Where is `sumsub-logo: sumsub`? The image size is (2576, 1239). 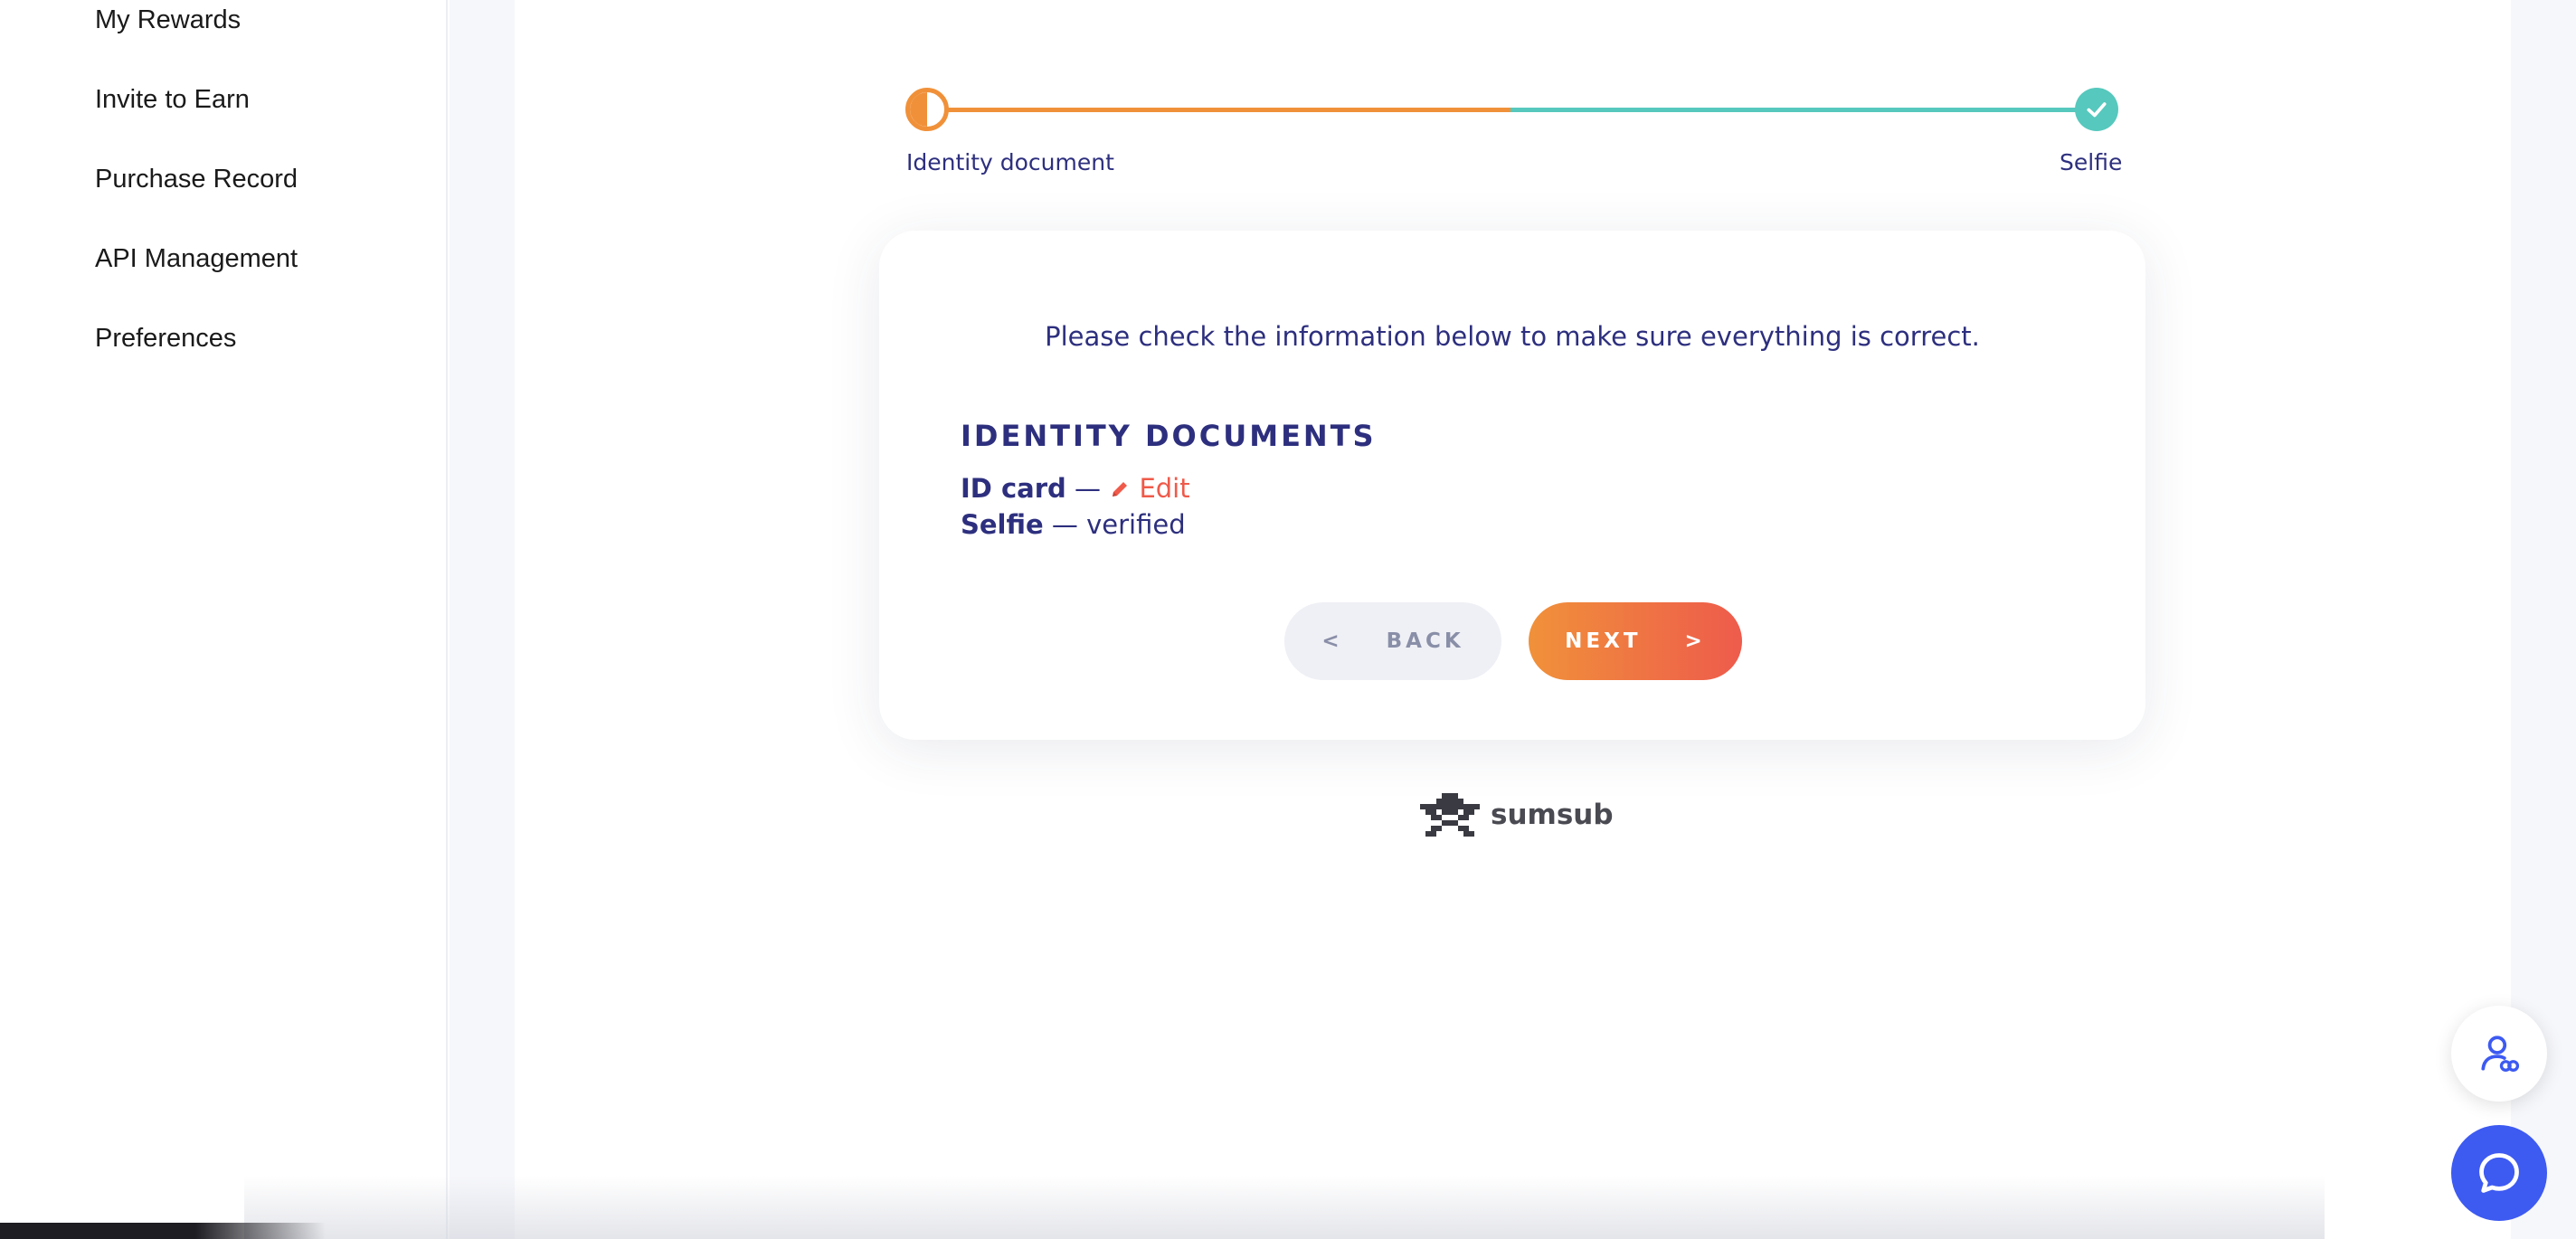 sumsub-logo: sumsub is located at coordinates (1517, 814).